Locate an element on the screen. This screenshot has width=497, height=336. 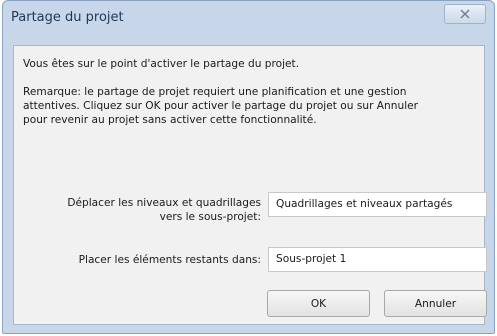
close-icon is located at coordinates (465, 14).